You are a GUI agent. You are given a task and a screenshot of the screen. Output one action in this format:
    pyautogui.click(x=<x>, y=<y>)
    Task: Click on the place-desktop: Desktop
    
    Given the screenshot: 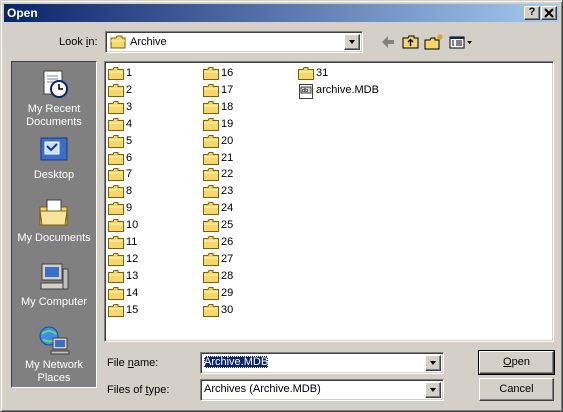 What is the action you would take?
    pyautogui.click(x=54, y=158)
    